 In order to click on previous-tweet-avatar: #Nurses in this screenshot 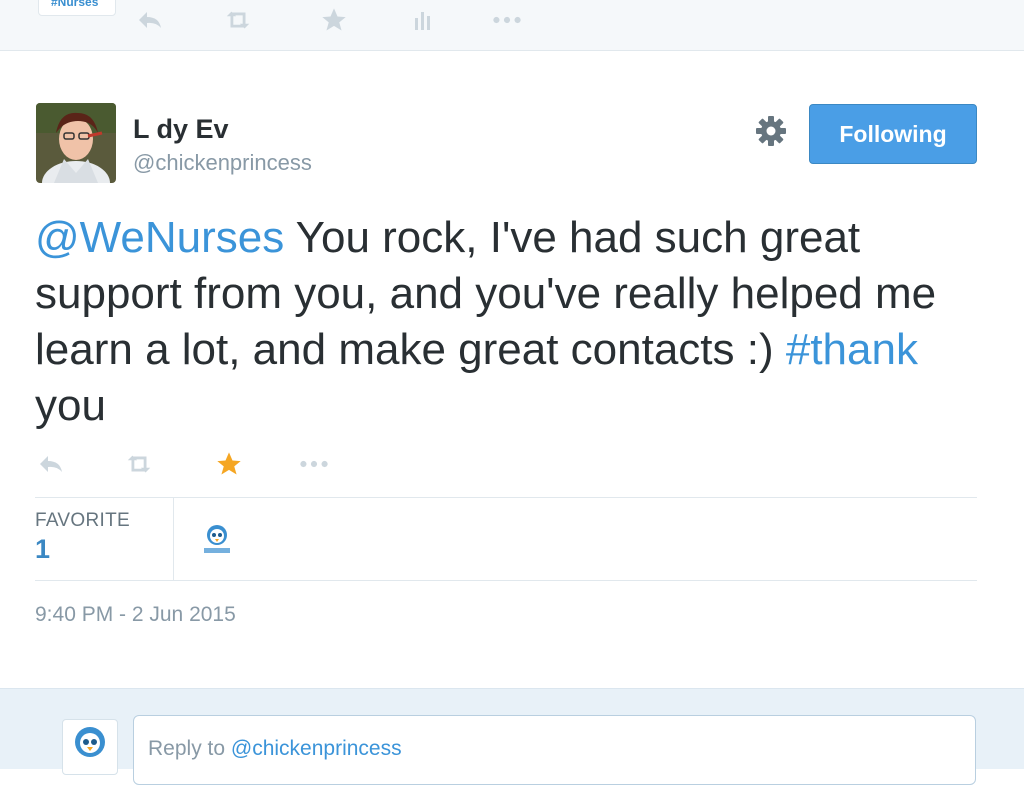, I will do `click(77, 8)`.